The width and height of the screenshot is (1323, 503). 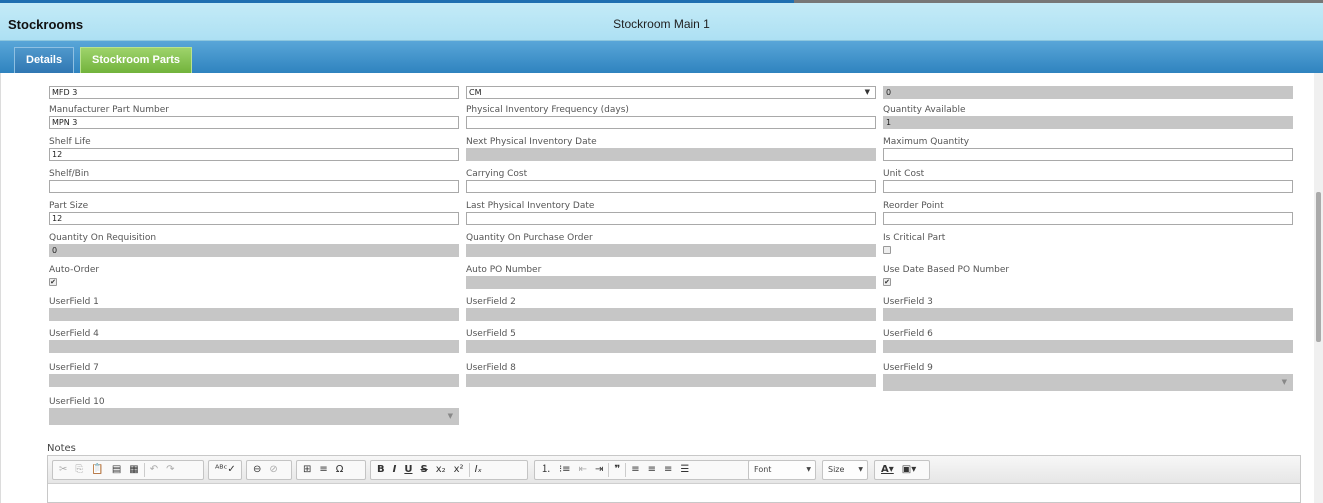 What do you see at coordinates (254, 218) in the screenshot?
I see `part-size-input: 12` at bounding box center [254, 218].